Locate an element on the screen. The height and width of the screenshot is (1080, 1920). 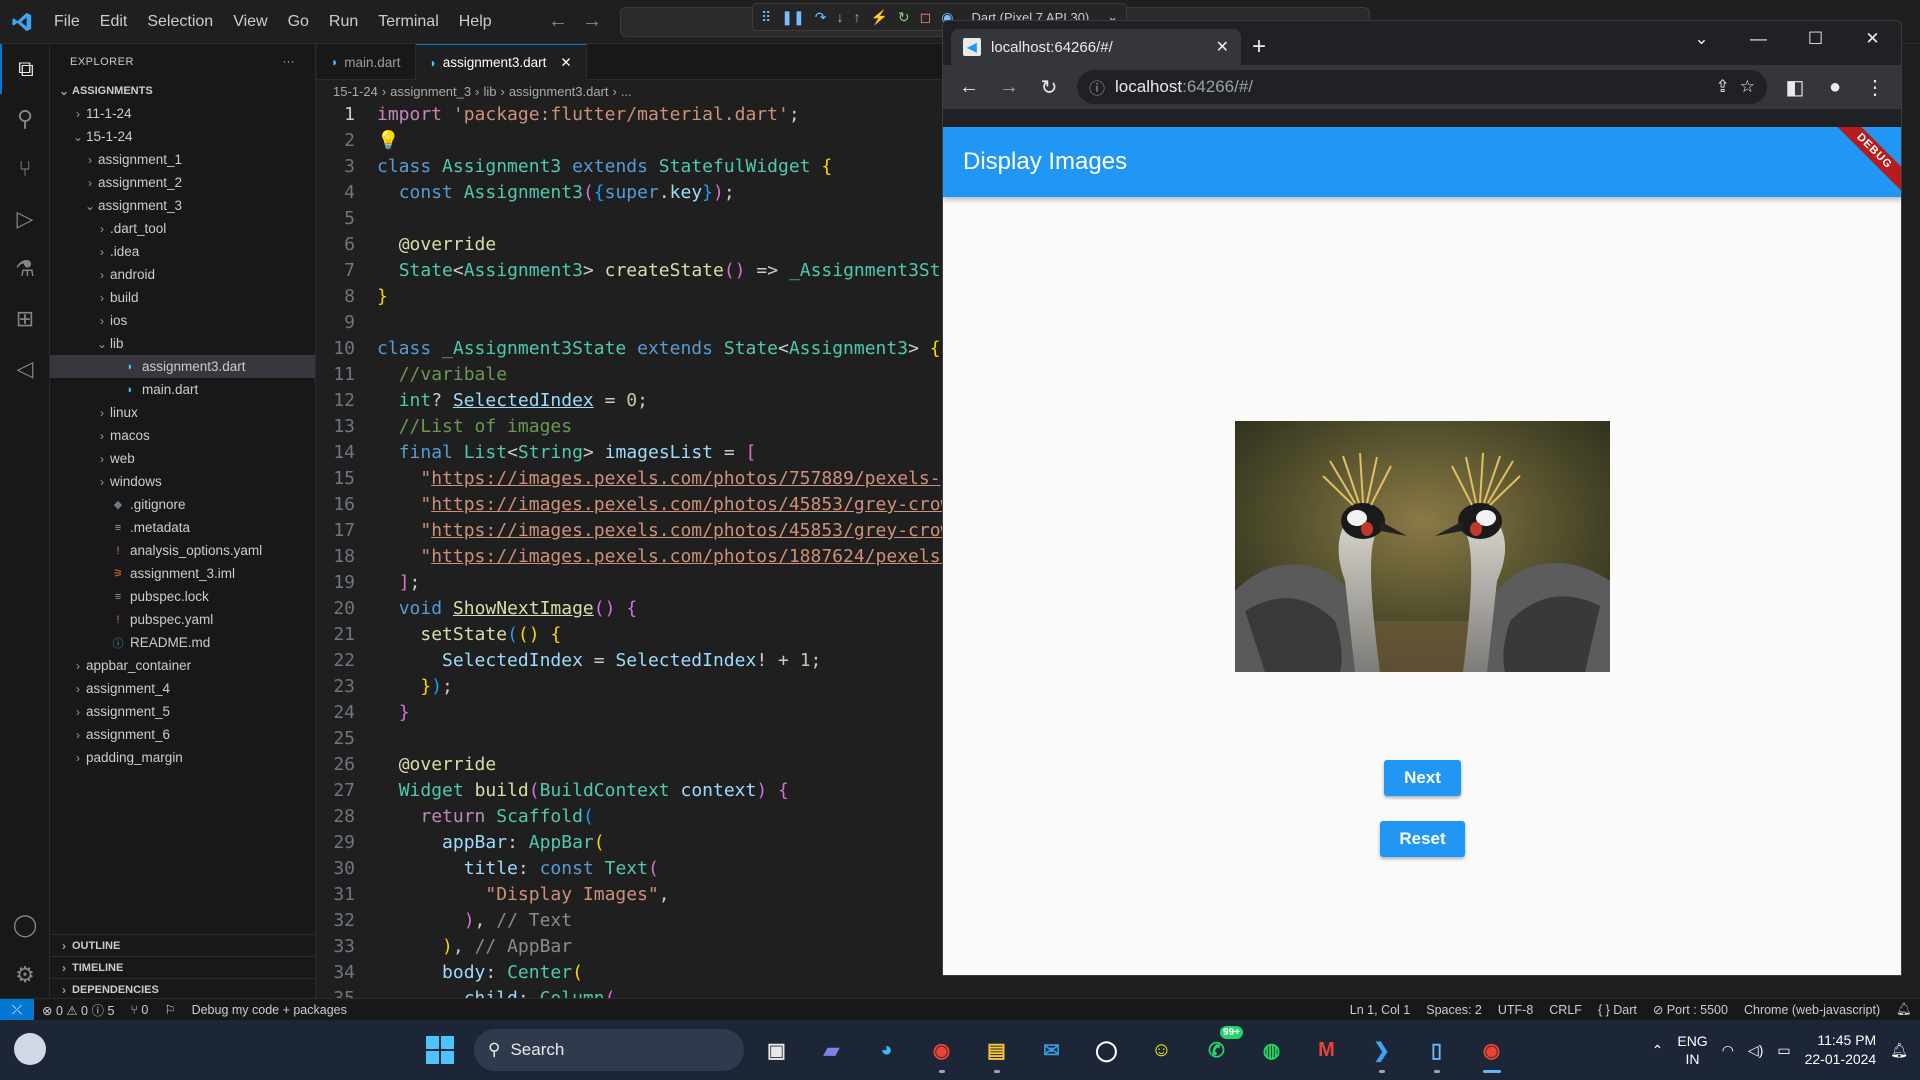
tree-item: › windows is located at coordinates (182, 481).